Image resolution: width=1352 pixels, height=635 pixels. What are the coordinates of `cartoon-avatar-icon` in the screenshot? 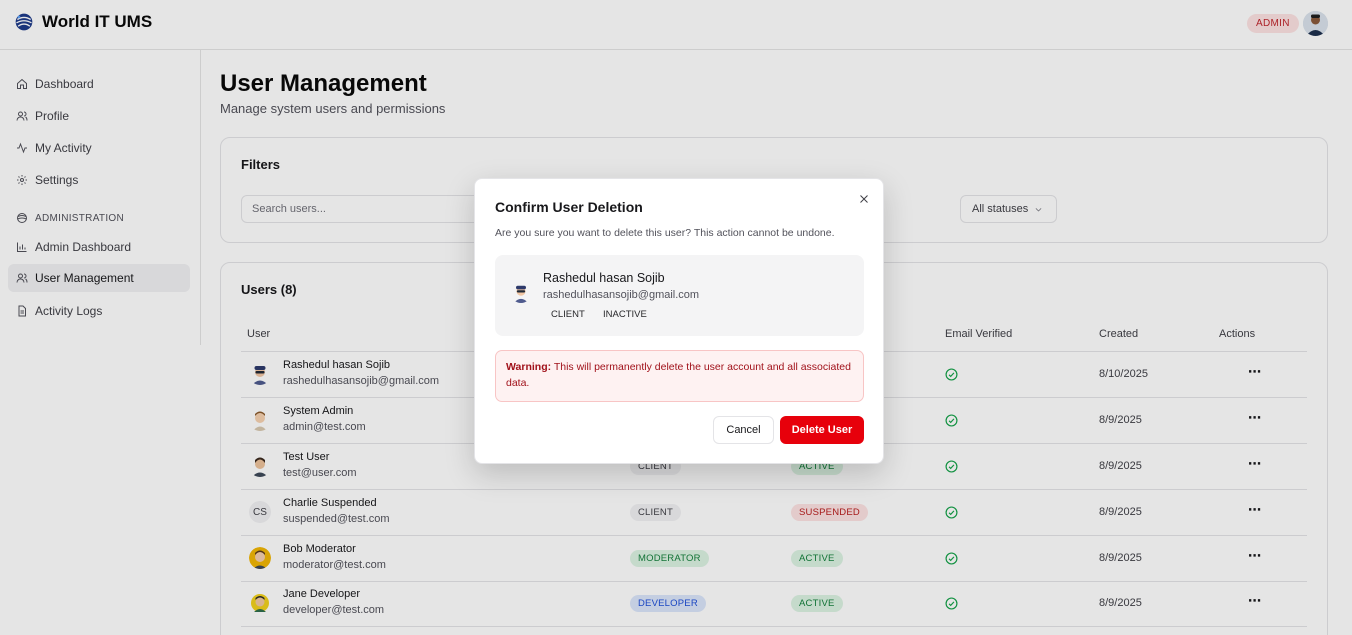 It's located at (521, 294).